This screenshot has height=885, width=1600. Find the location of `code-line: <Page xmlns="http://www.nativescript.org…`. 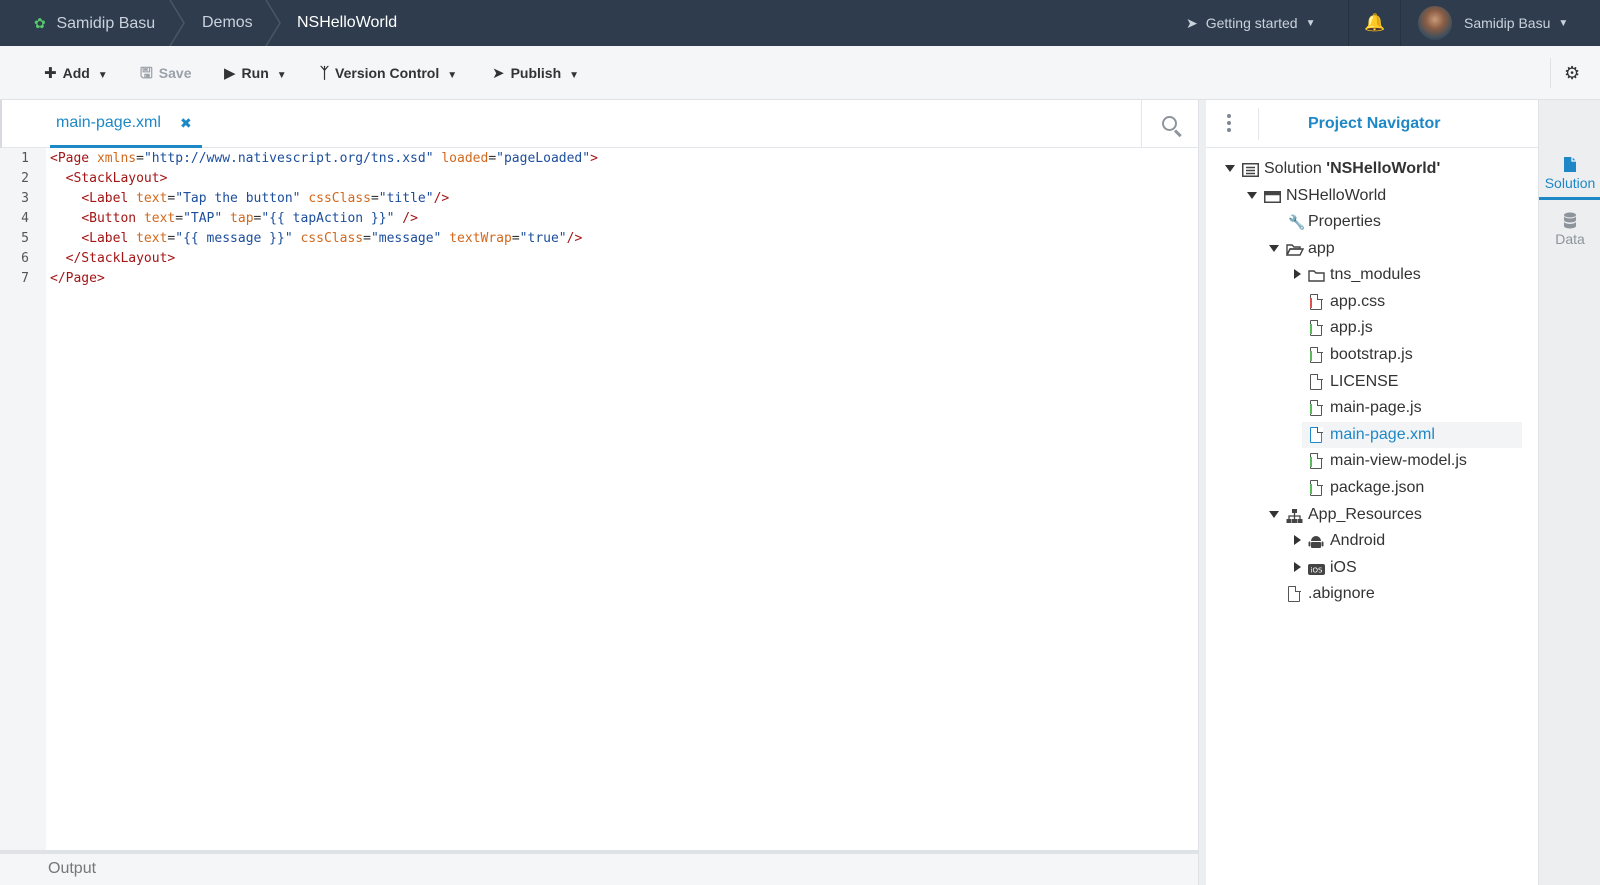

code-line: <Page xmlns="http://www.nativescript.org… is located at coordinates (324, 158).